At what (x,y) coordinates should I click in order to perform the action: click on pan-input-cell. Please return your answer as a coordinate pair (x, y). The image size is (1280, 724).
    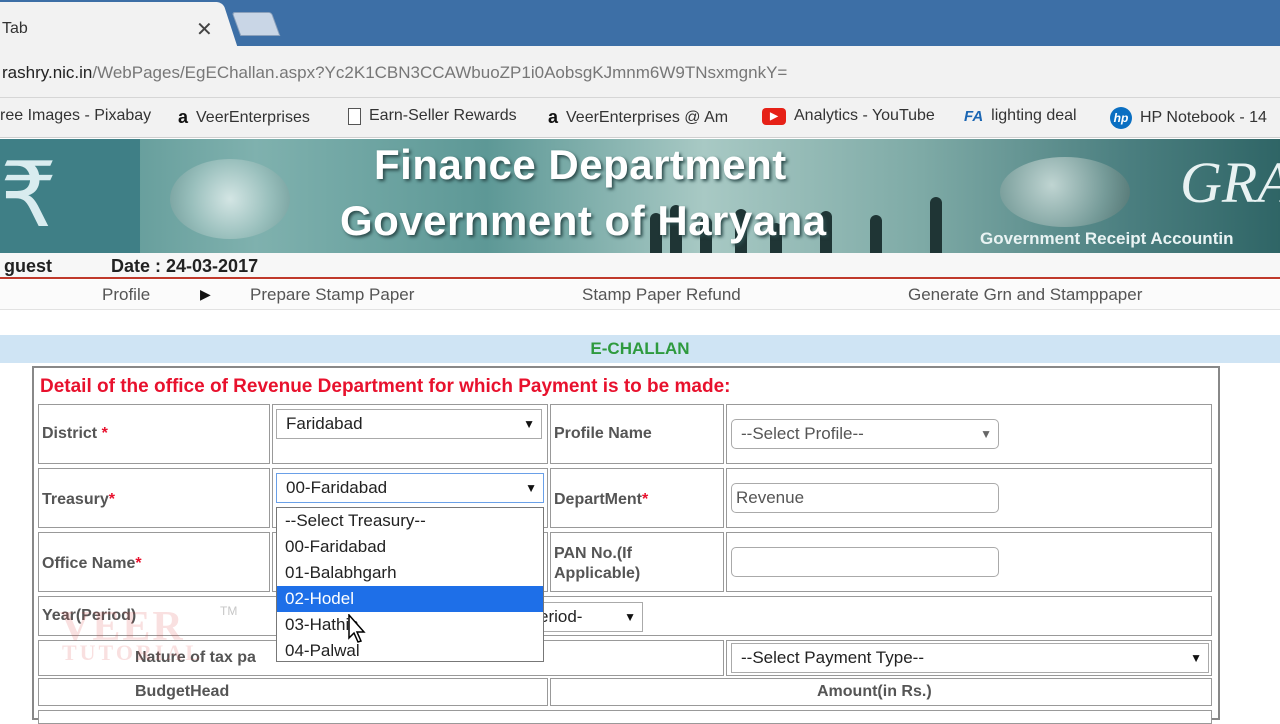
    Looking at the image, I should click on (969, 562).